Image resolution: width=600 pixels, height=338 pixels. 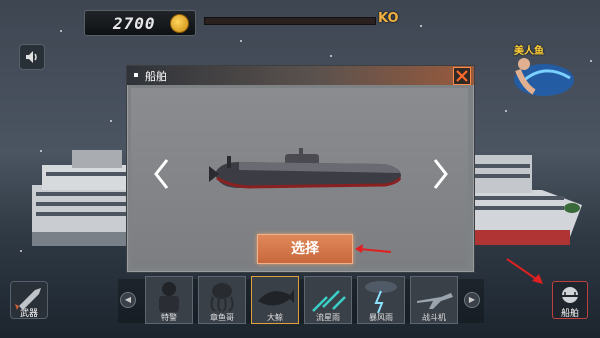 What do you see at coordinates (388, 18) in the screenshot?
I see `ko-label: KO` at bounding box center [388, 18].